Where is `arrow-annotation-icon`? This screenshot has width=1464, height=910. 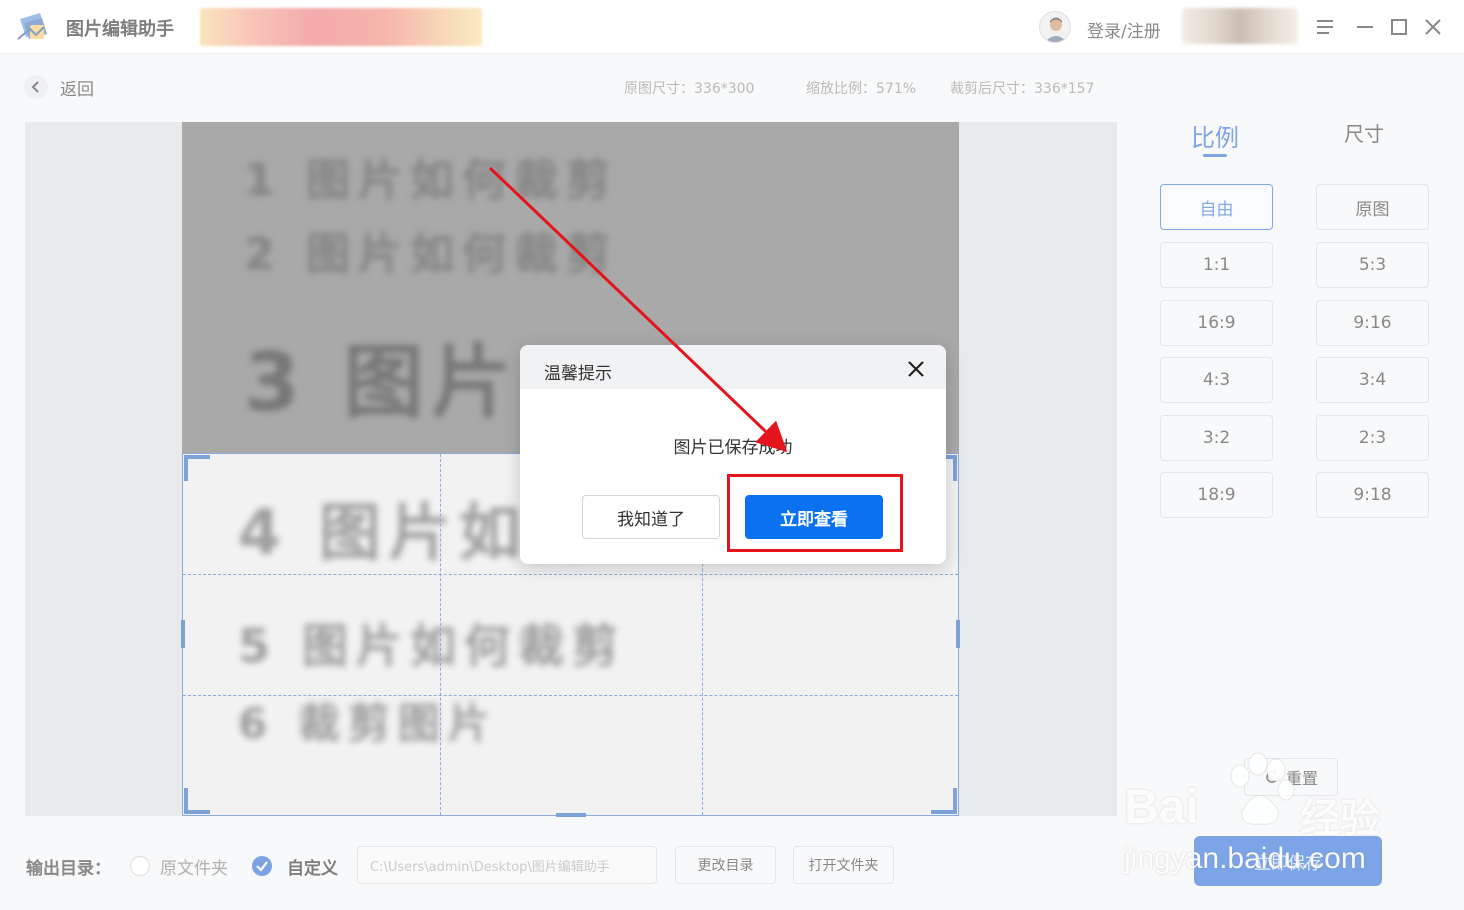 arrow-annotation-icon is located at coordinates (638, 309).